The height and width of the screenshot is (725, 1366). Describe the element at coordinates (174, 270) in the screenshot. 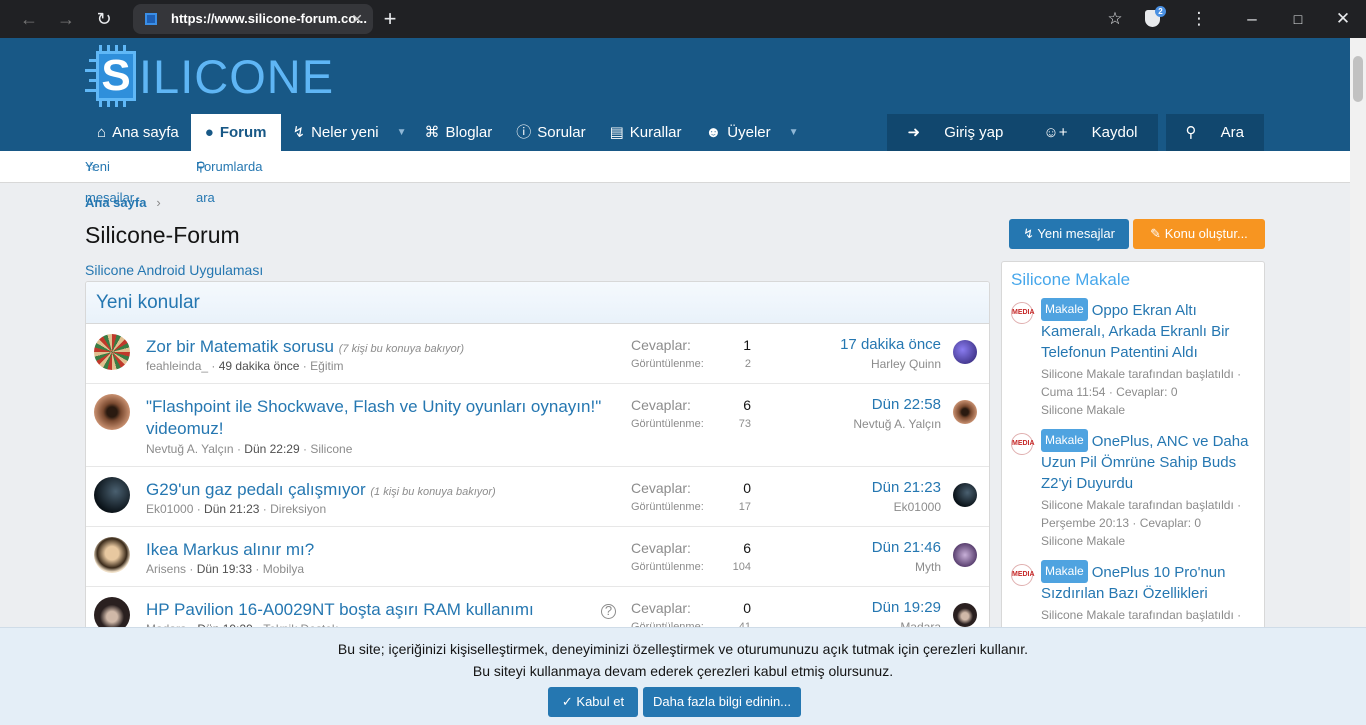

I see `android-app-link: Silicone Android Uygulaması` at that location.